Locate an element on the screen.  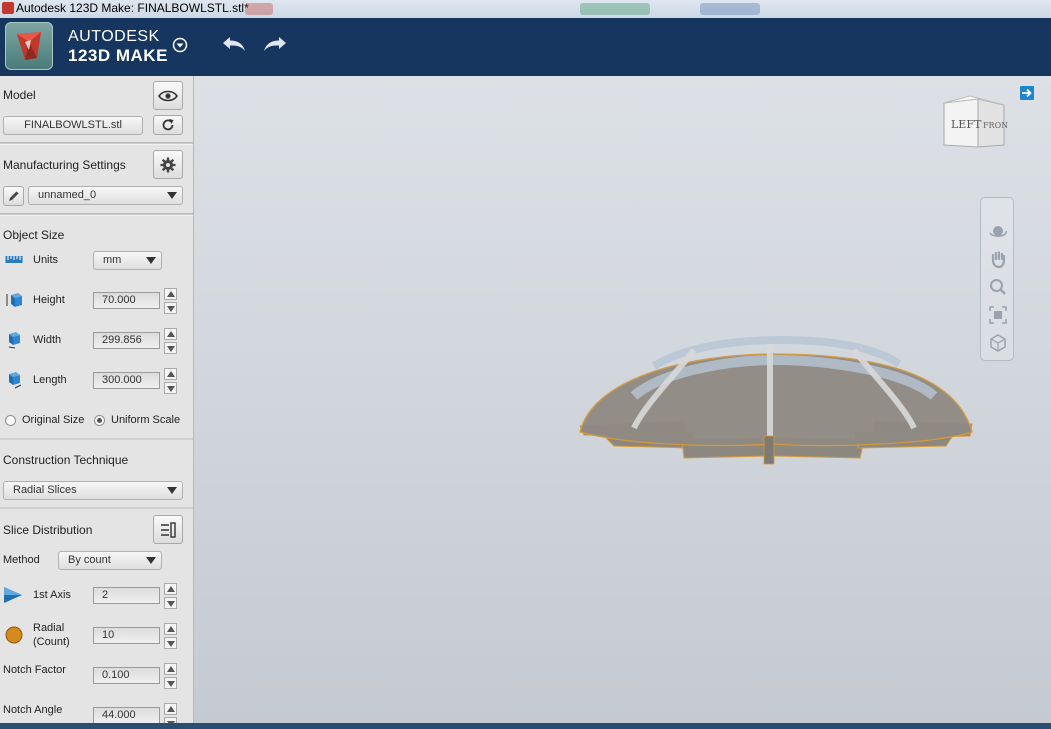
view-cube: LEFT FRONT is located at coordinates (978, 123).